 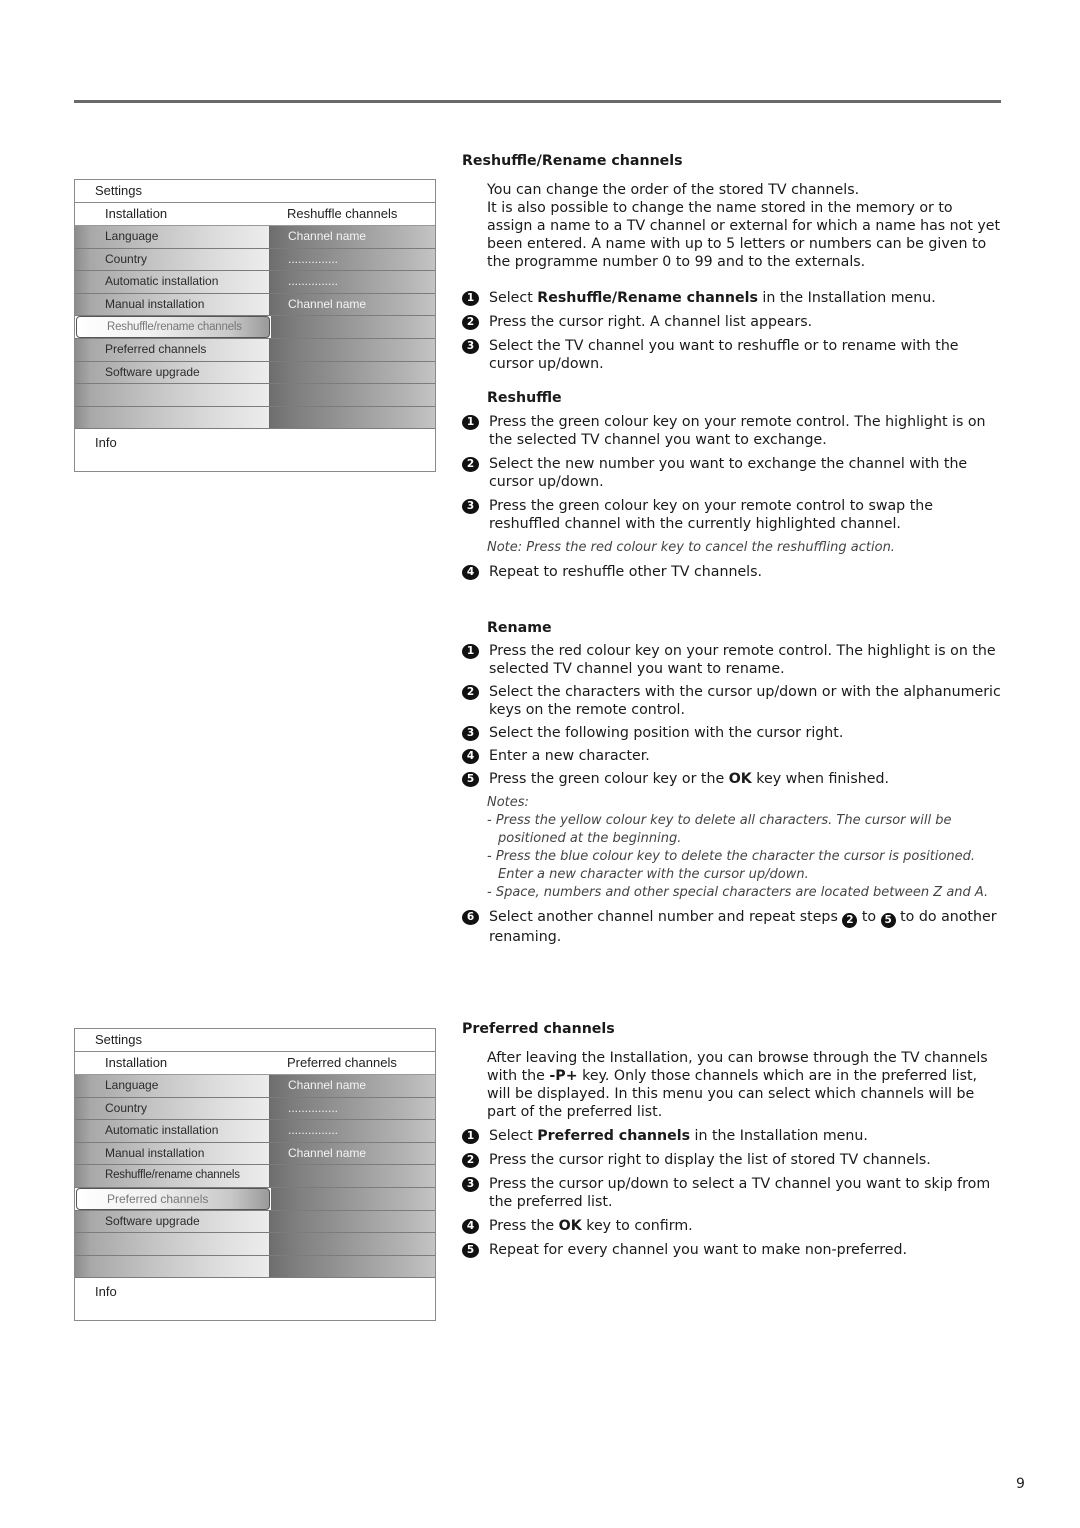 I want to click on step-item: 4 Enter a new character., so click(x=732, y=756).